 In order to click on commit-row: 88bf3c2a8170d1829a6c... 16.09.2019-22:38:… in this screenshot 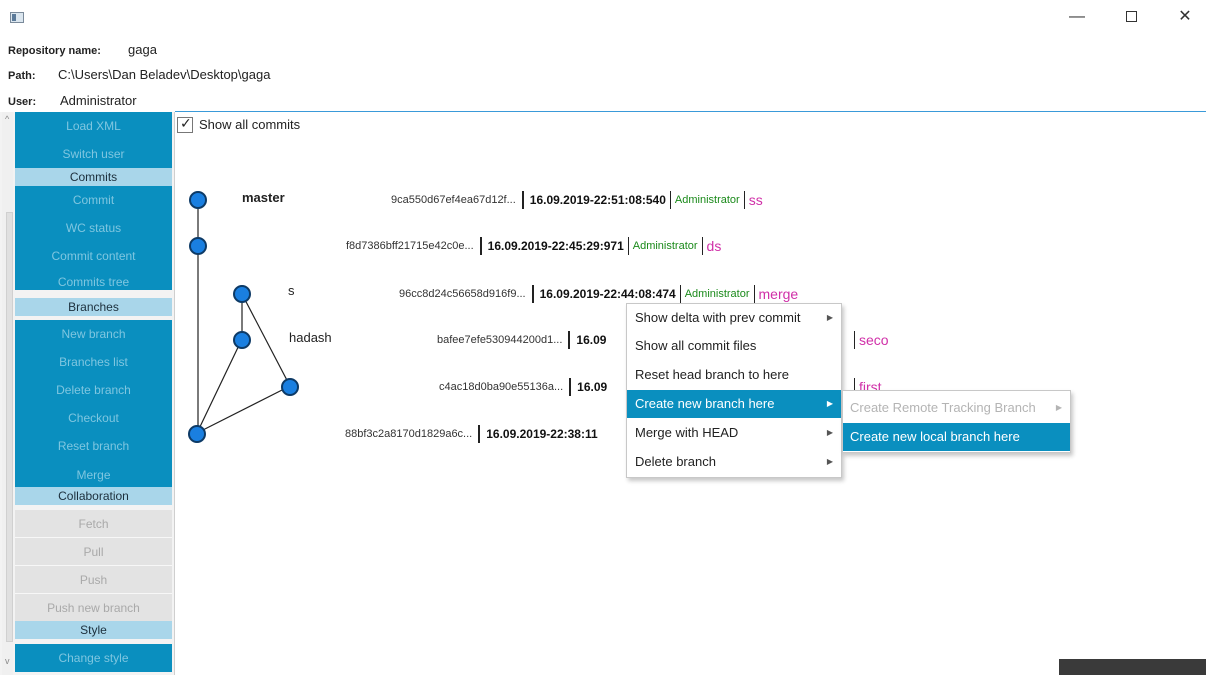, I will do `click(471, 434)`.